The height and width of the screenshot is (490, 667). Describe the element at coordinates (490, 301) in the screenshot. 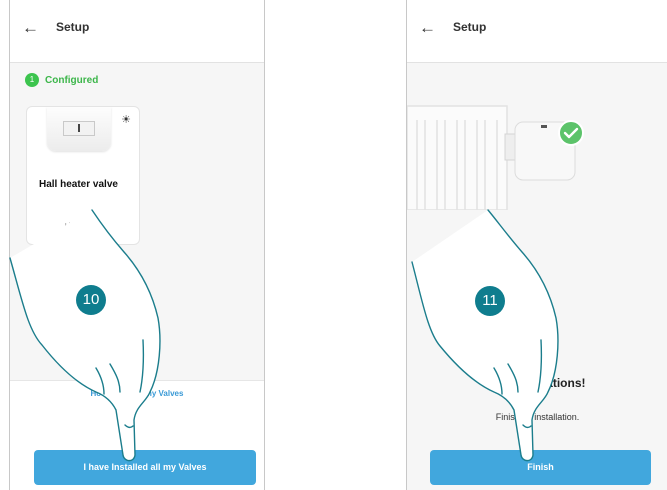

I see `step-number-badge: 11` at that location.